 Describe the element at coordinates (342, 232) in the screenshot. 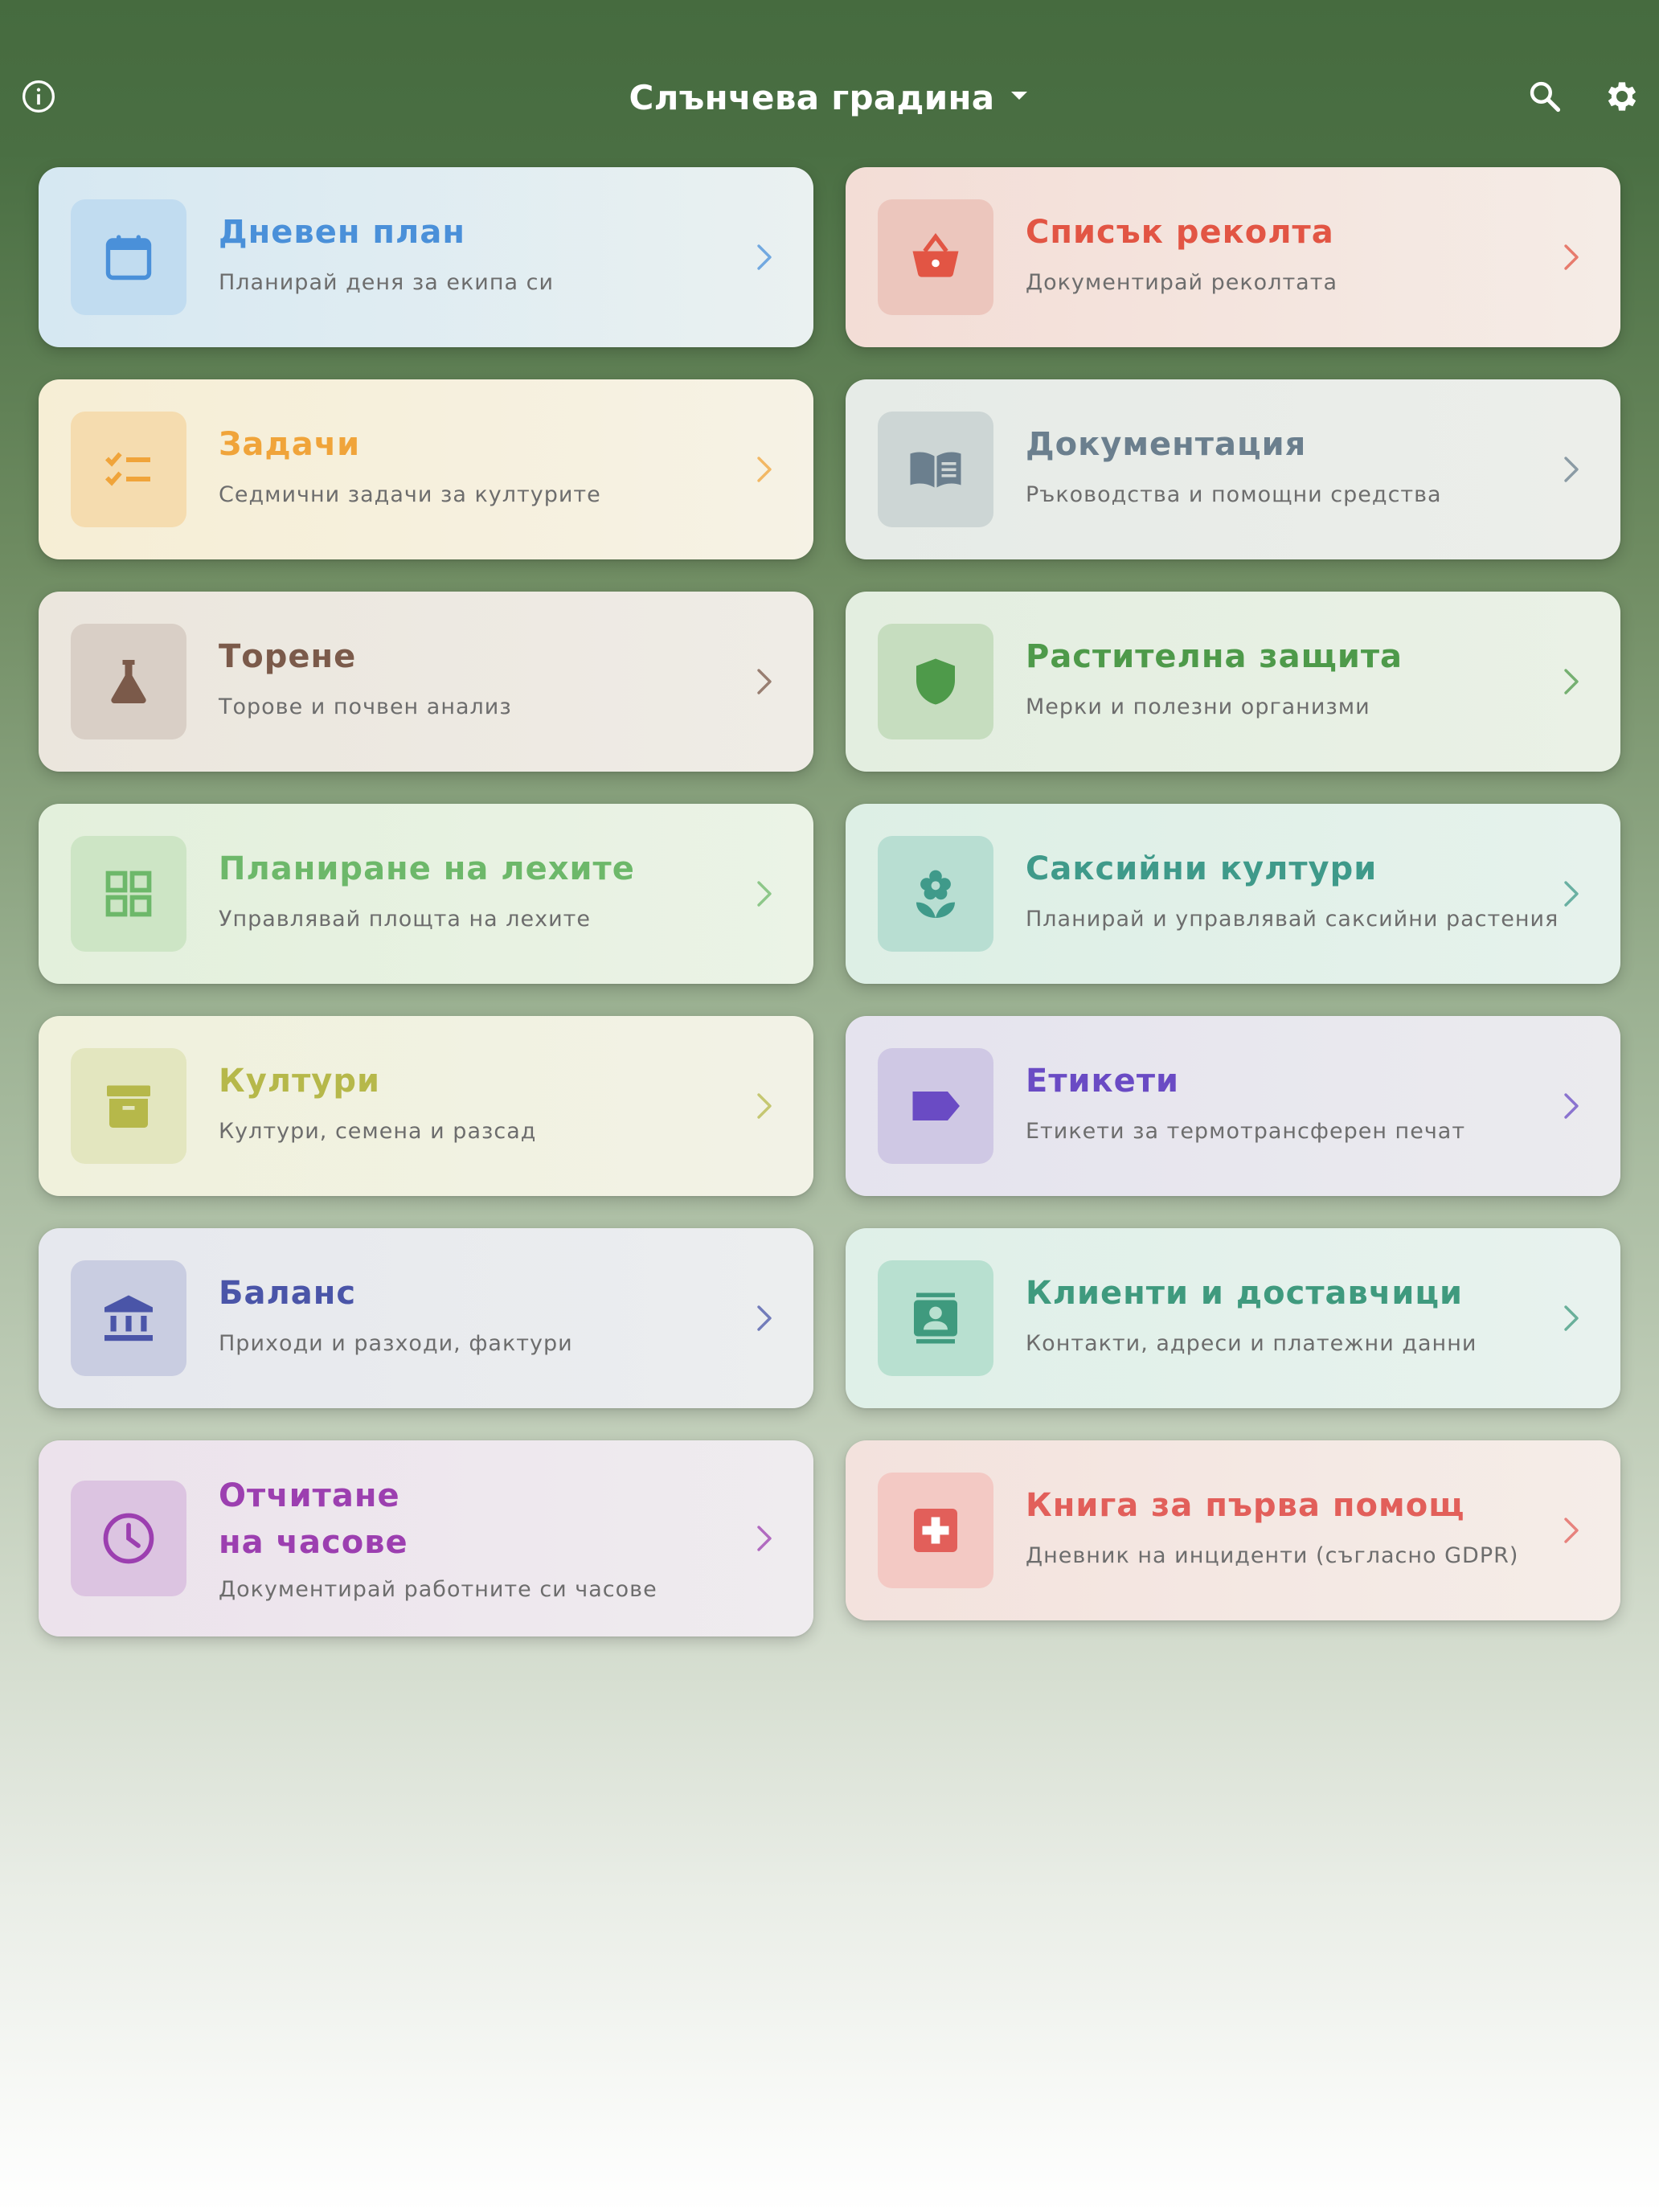

I see `card-title: Дневен план` at that location.